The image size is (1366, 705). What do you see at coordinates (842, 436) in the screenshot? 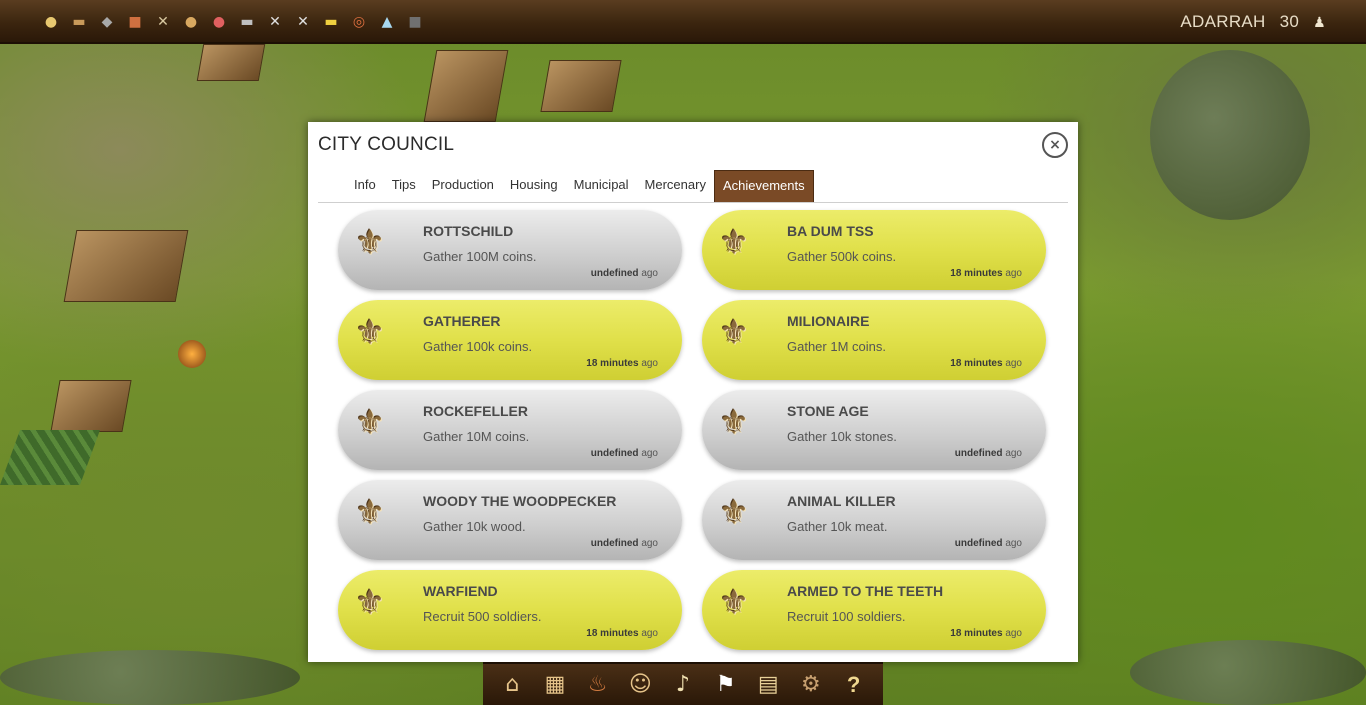
I see `achievement-desc: Gather 10k stones.` at bounding box center [842, 436].